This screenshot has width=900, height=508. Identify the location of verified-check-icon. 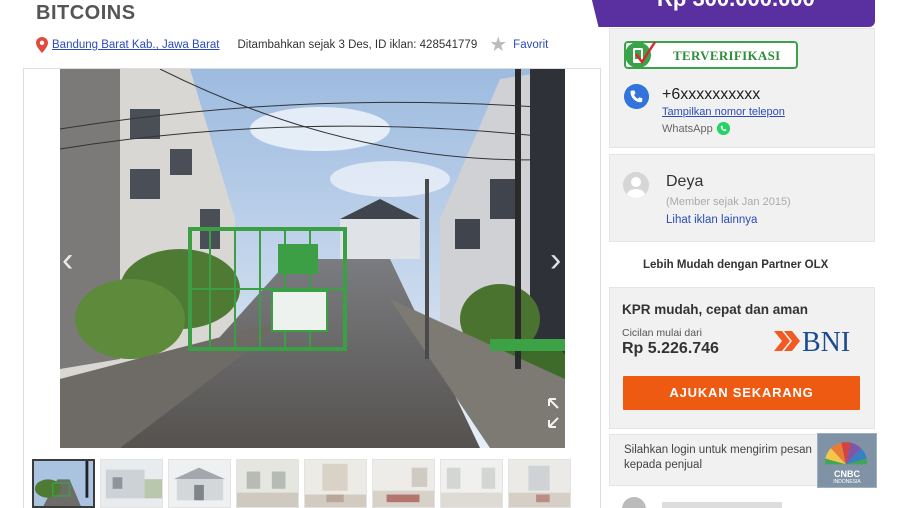
(640, 54).